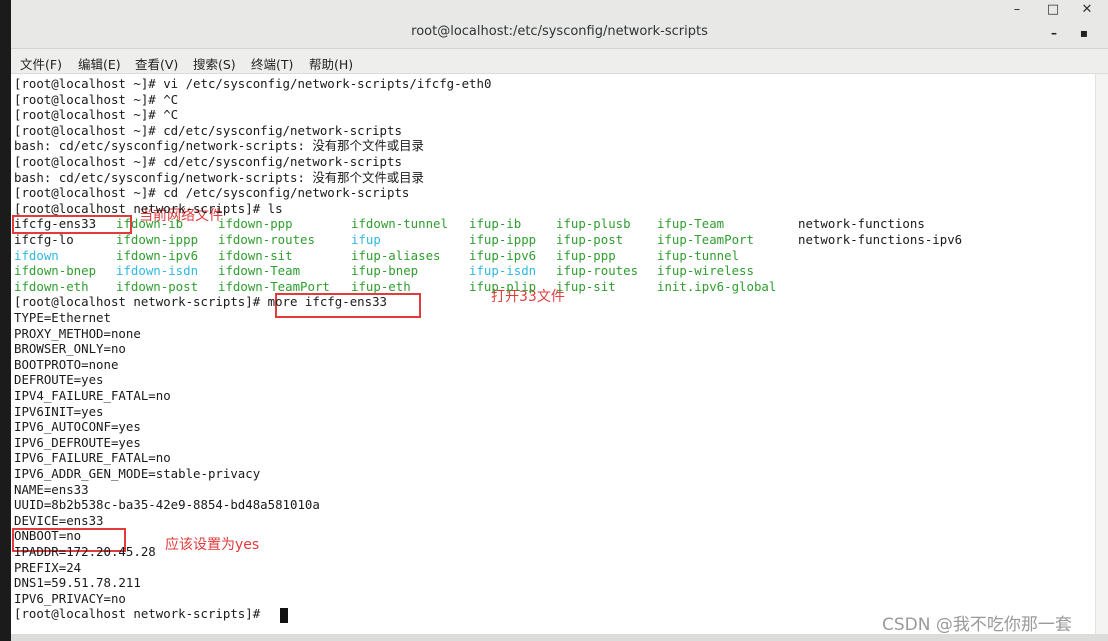  I want to click on ls-entry: ifdown-bnep, so click(55, 271).